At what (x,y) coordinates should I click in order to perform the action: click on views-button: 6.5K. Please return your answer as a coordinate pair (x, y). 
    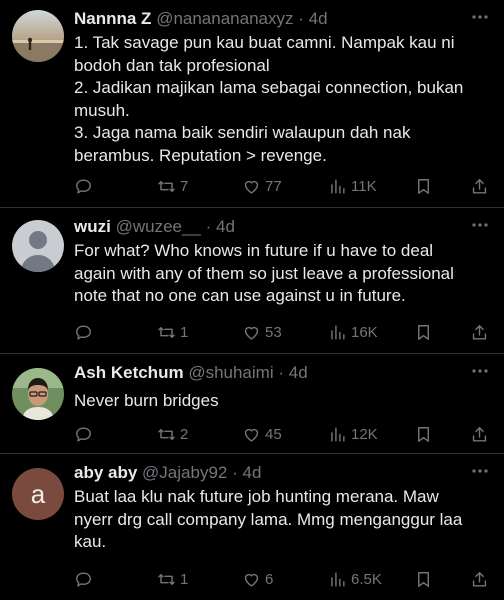
    Looking at the image, I should click on (355, 579).